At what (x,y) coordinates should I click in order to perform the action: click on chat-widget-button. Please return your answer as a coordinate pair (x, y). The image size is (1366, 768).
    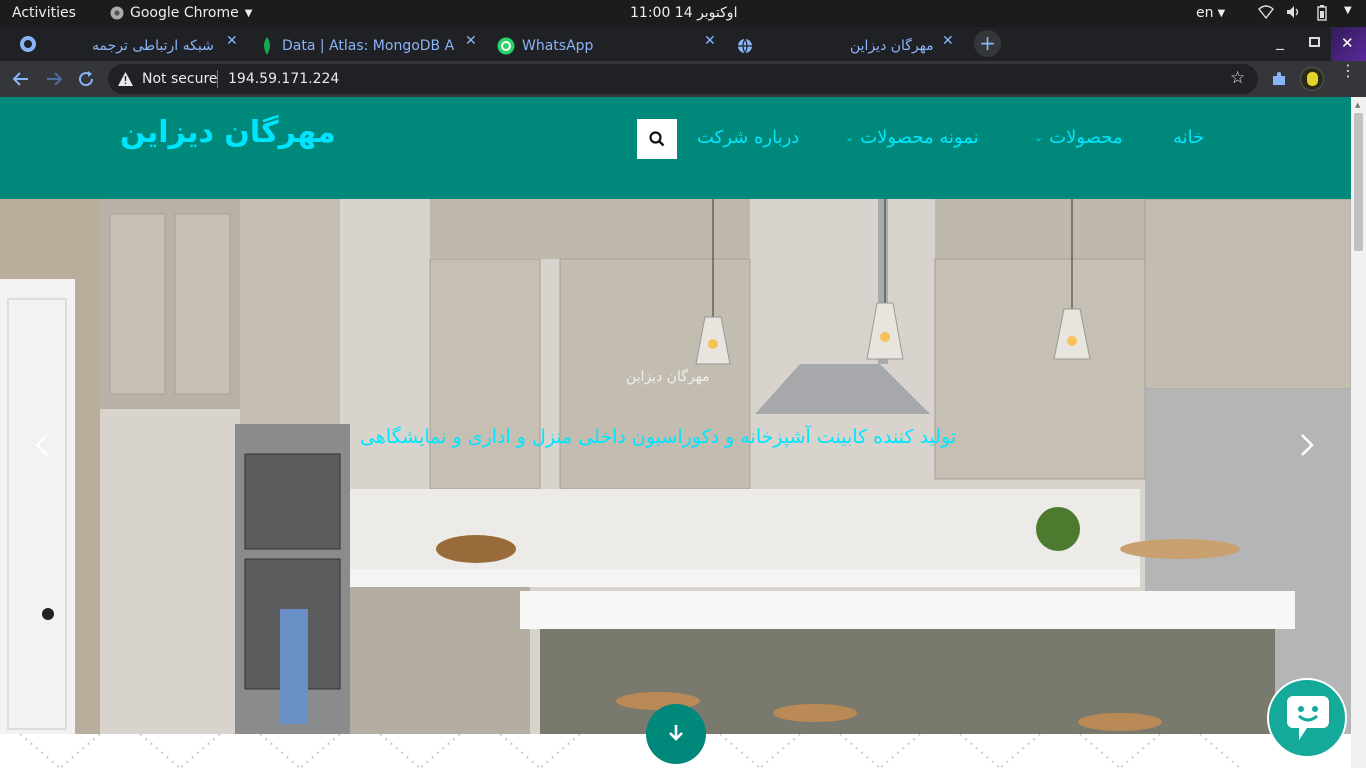
    Looking at the image, I should click on (1307, 718).